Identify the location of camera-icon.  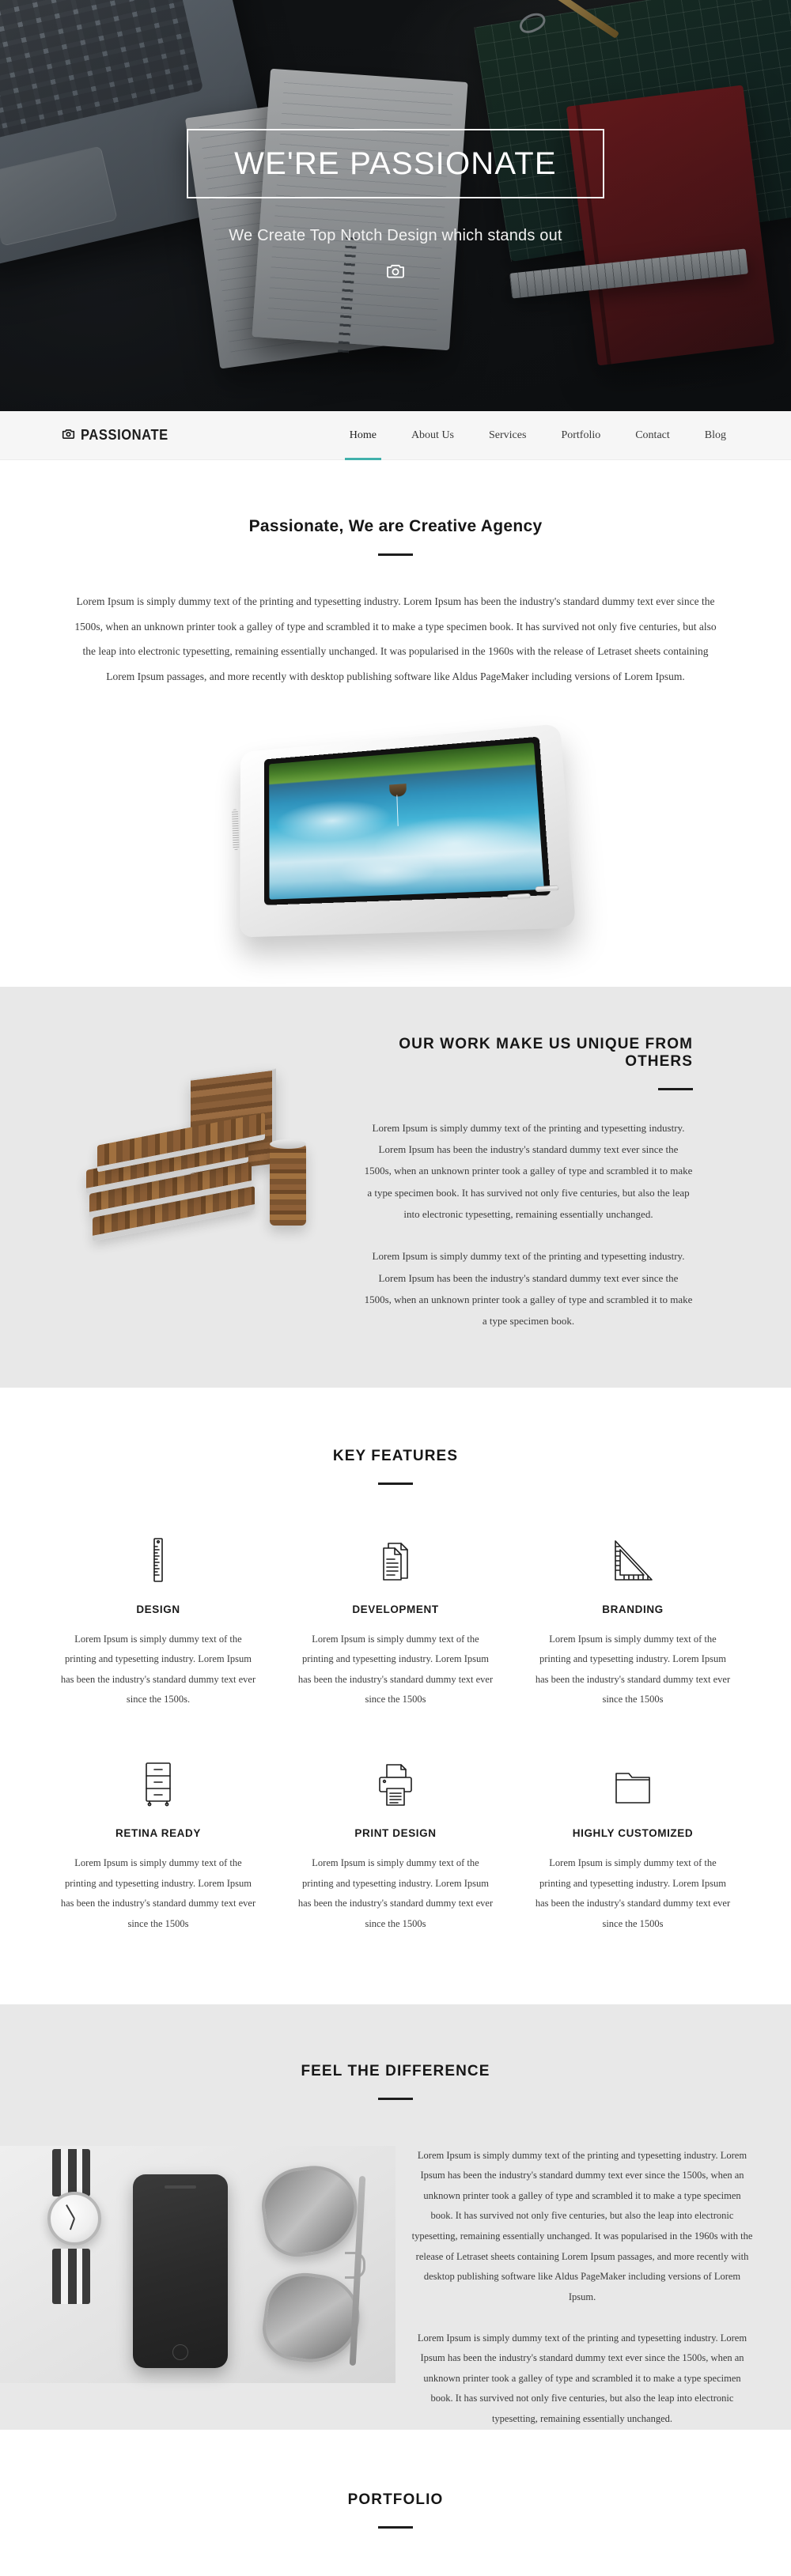
(395, 272).